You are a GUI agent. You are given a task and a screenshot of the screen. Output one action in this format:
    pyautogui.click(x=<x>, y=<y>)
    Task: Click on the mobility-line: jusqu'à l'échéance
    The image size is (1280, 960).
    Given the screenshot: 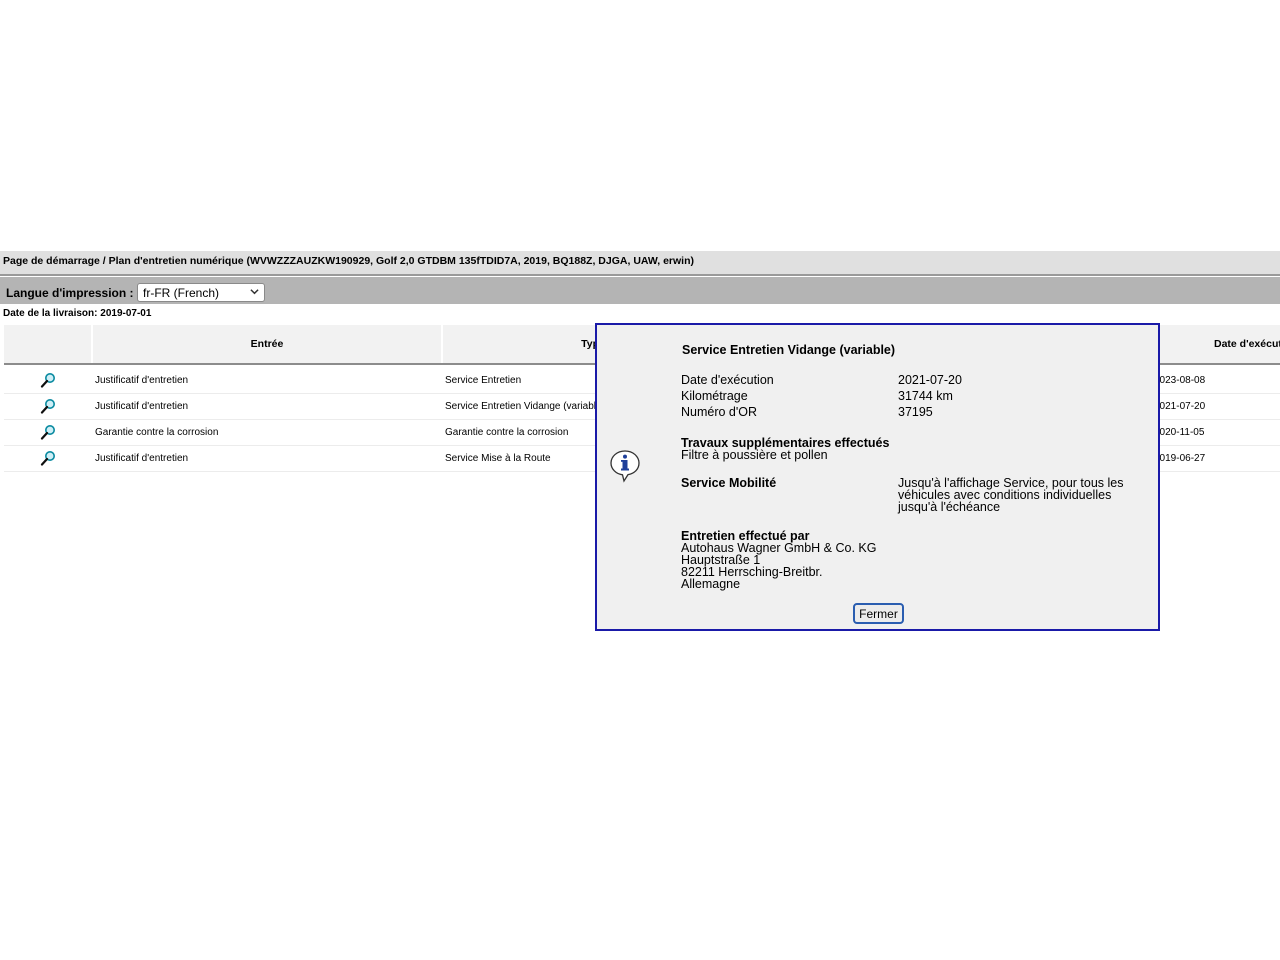 What is the action you would take?
    pyautogui.click(x=949, y=507)
    